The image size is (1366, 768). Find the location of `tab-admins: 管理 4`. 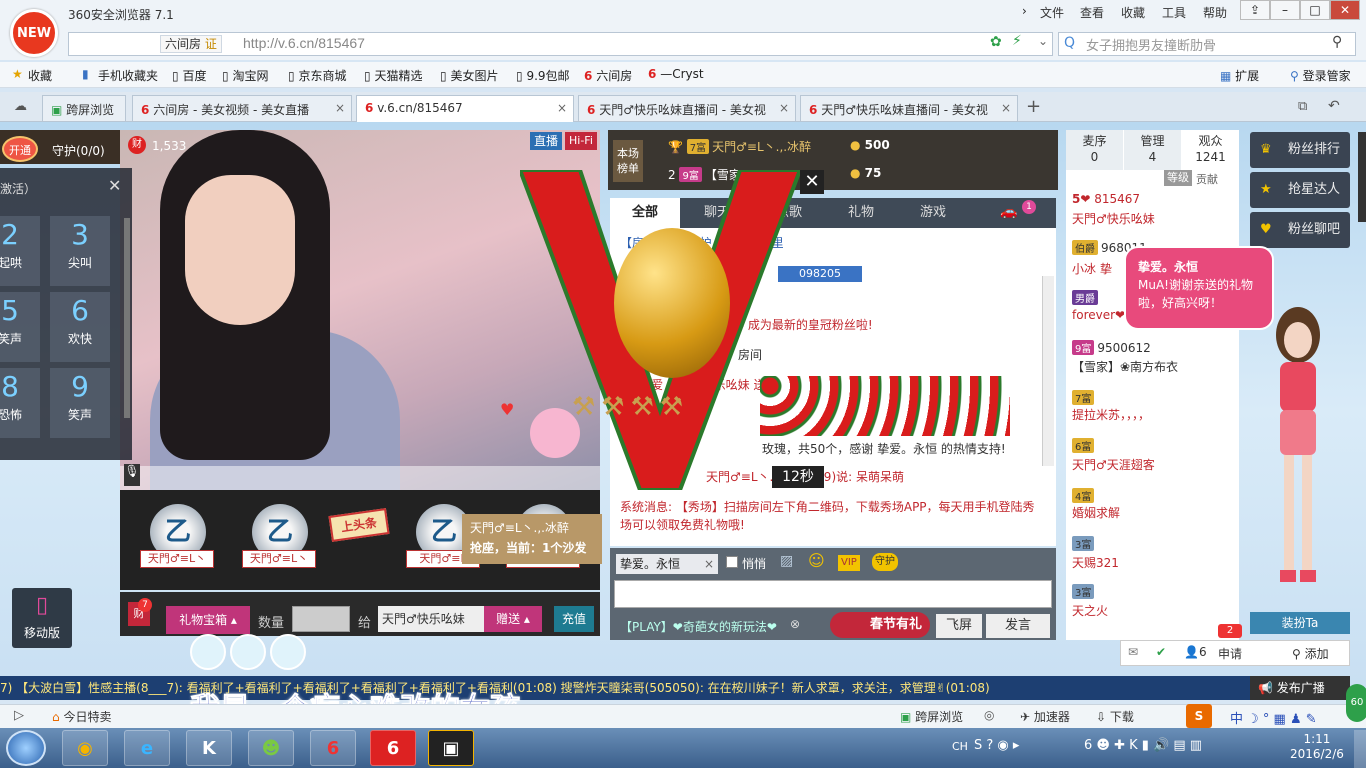

tab-admins: 管理 4 is located at coordinates (1152, 150).